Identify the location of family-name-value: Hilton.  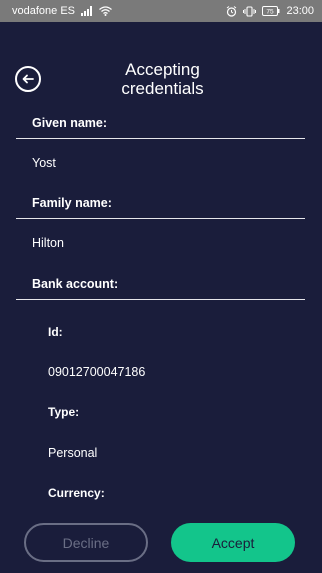
(48, 243).